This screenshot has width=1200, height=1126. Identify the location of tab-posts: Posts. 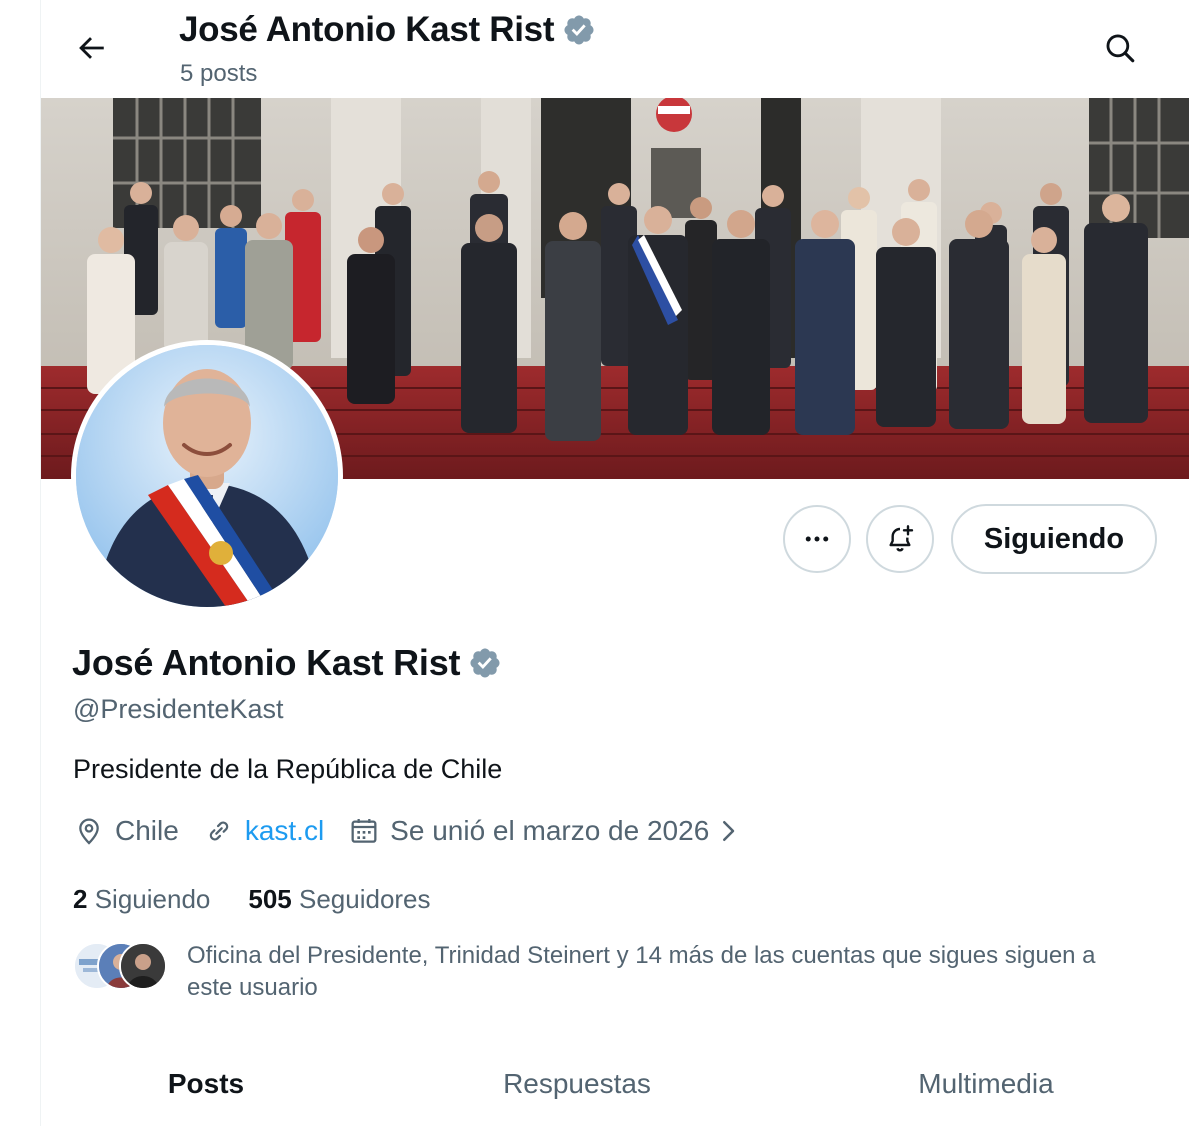
(206, 1084).